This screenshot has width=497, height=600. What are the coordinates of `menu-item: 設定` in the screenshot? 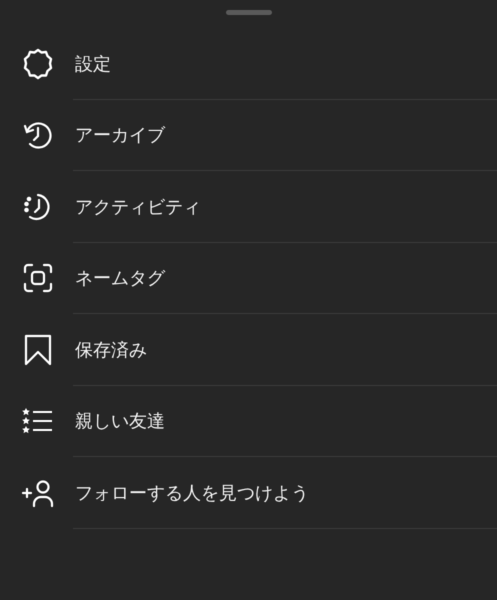 It's located at (248, 64).